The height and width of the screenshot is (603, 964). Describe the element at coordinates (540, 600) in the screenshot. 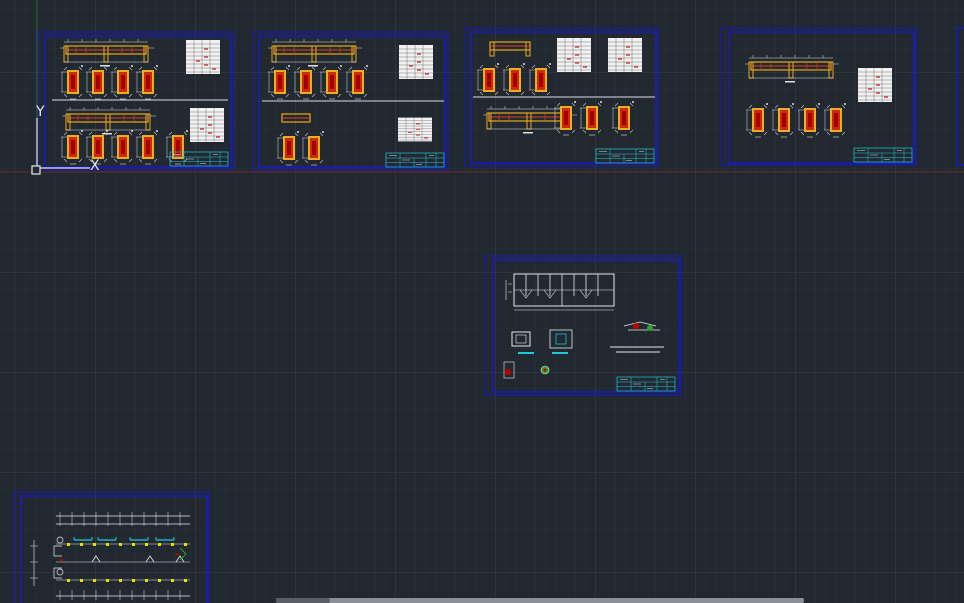

I see `horizontal-scrollbar` at that location.